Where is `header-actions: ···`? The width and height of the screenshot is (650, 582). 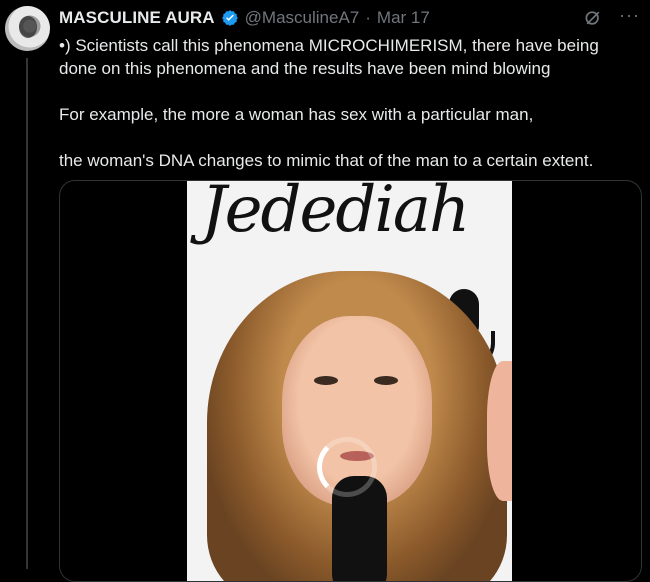 header-actions: ··· is located at coordinates (611, 17).